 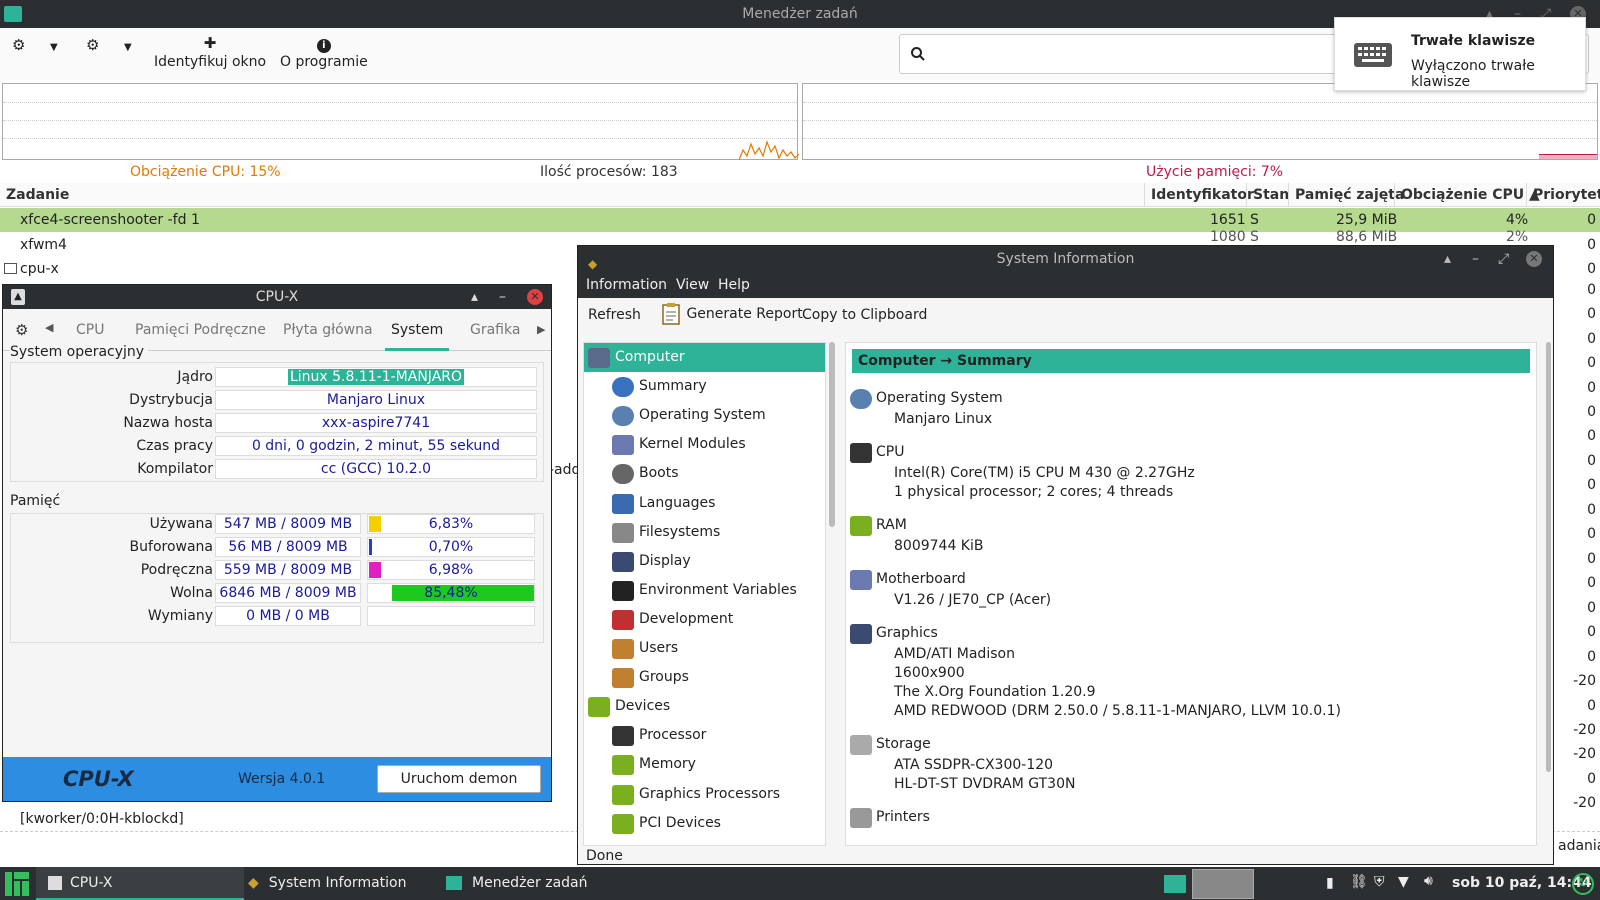 What do you see at coordinates (21, 330) in the screenshot?
I see `cpux-settings-icon: ⚙` at bounding box center [21, 330].